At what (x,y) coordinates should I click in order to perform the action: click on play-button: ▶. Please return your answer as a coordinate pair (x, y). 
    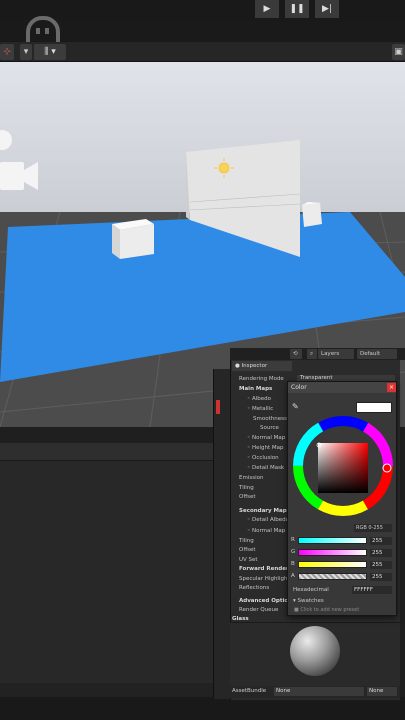
    Looking at the image, I should click on (267, 9).